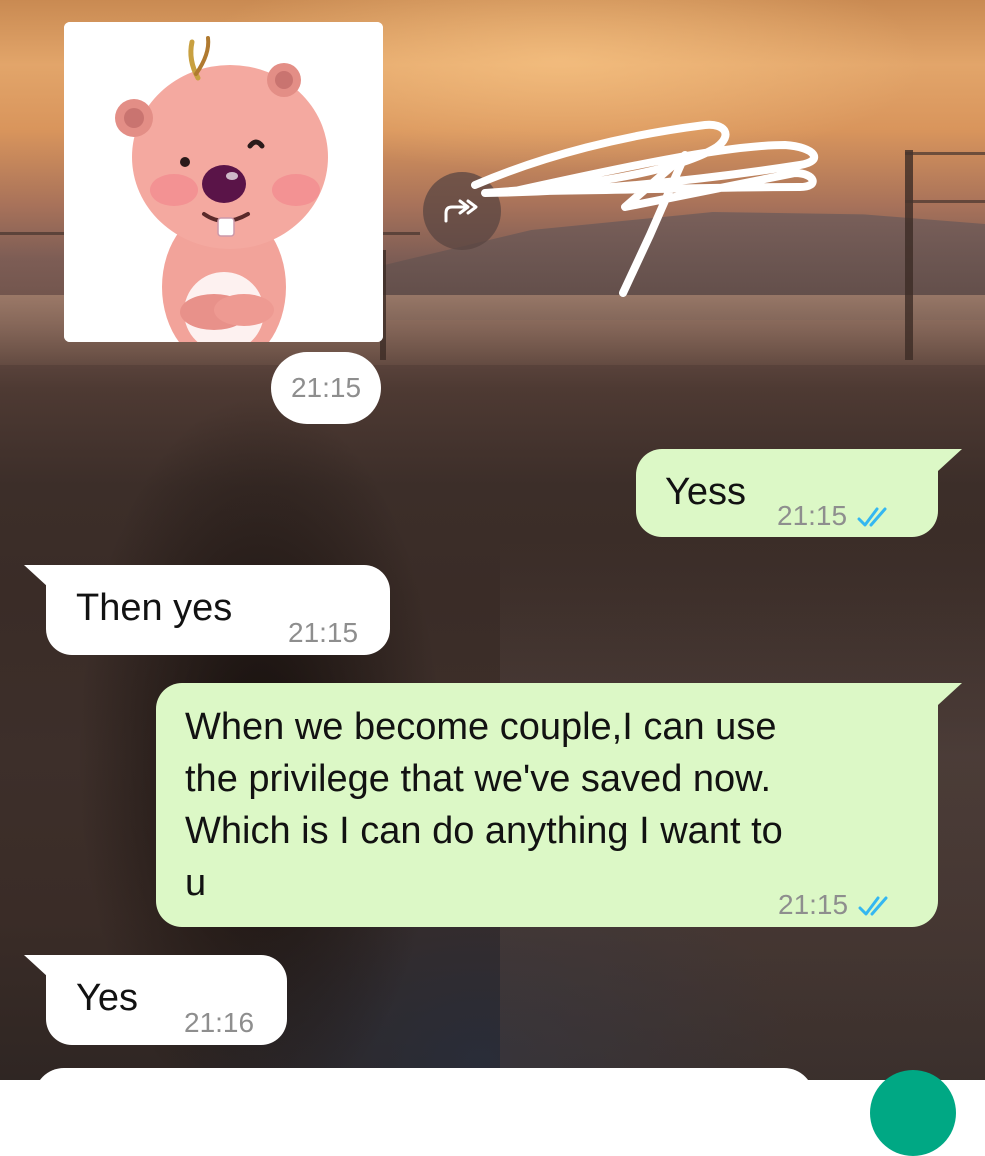 Image resolution: width=985 pixels, height=1156 pixels. What do you see at coordinates (154, 608) in the screenshot?
I see `message-text: Then yes` at bounding box center [154, 608].